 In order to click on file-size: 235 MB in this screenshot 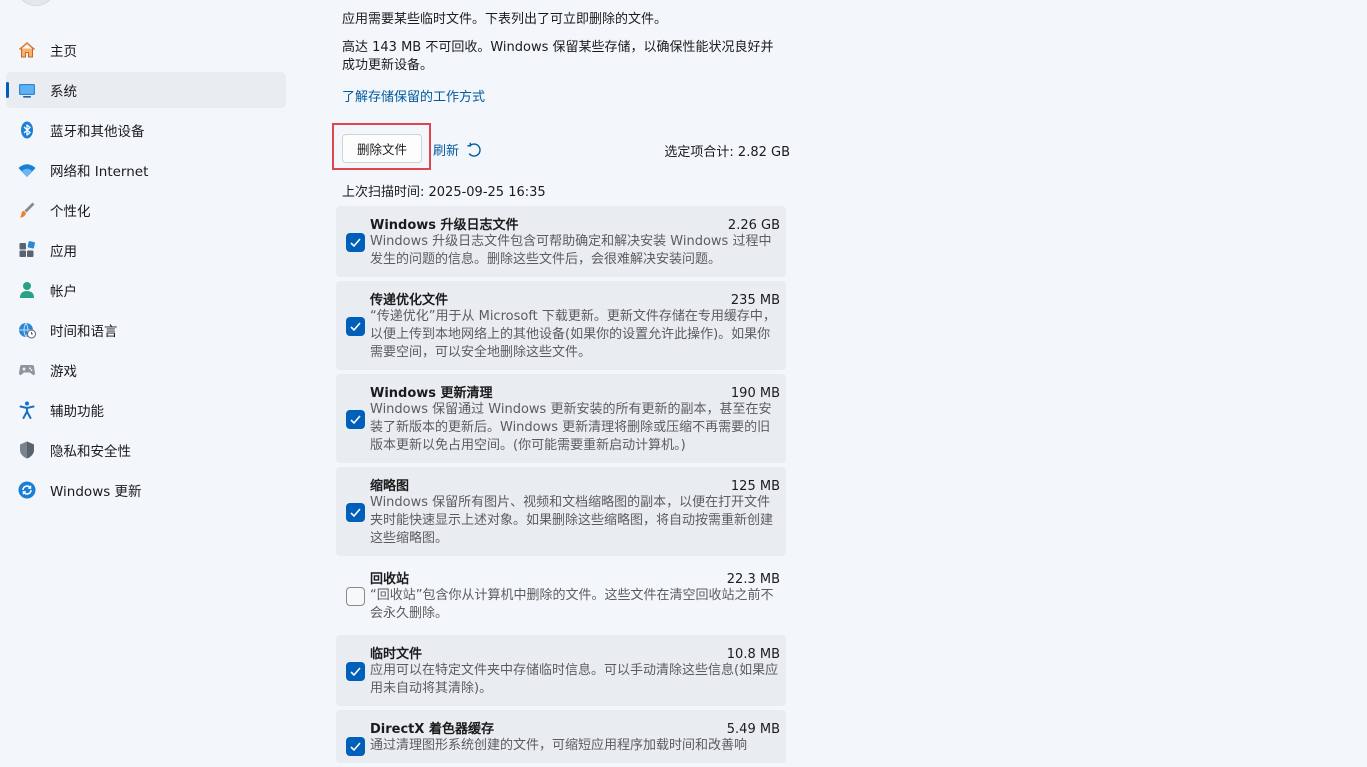, I will do `click(755, 300)`.